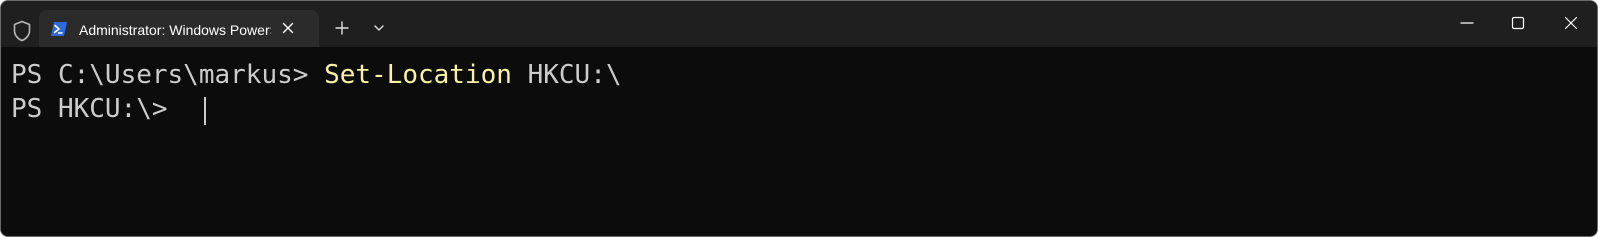 The width and height of the screenshot is (1600, 240). I want to click on shield-icon, so click(22, 31).